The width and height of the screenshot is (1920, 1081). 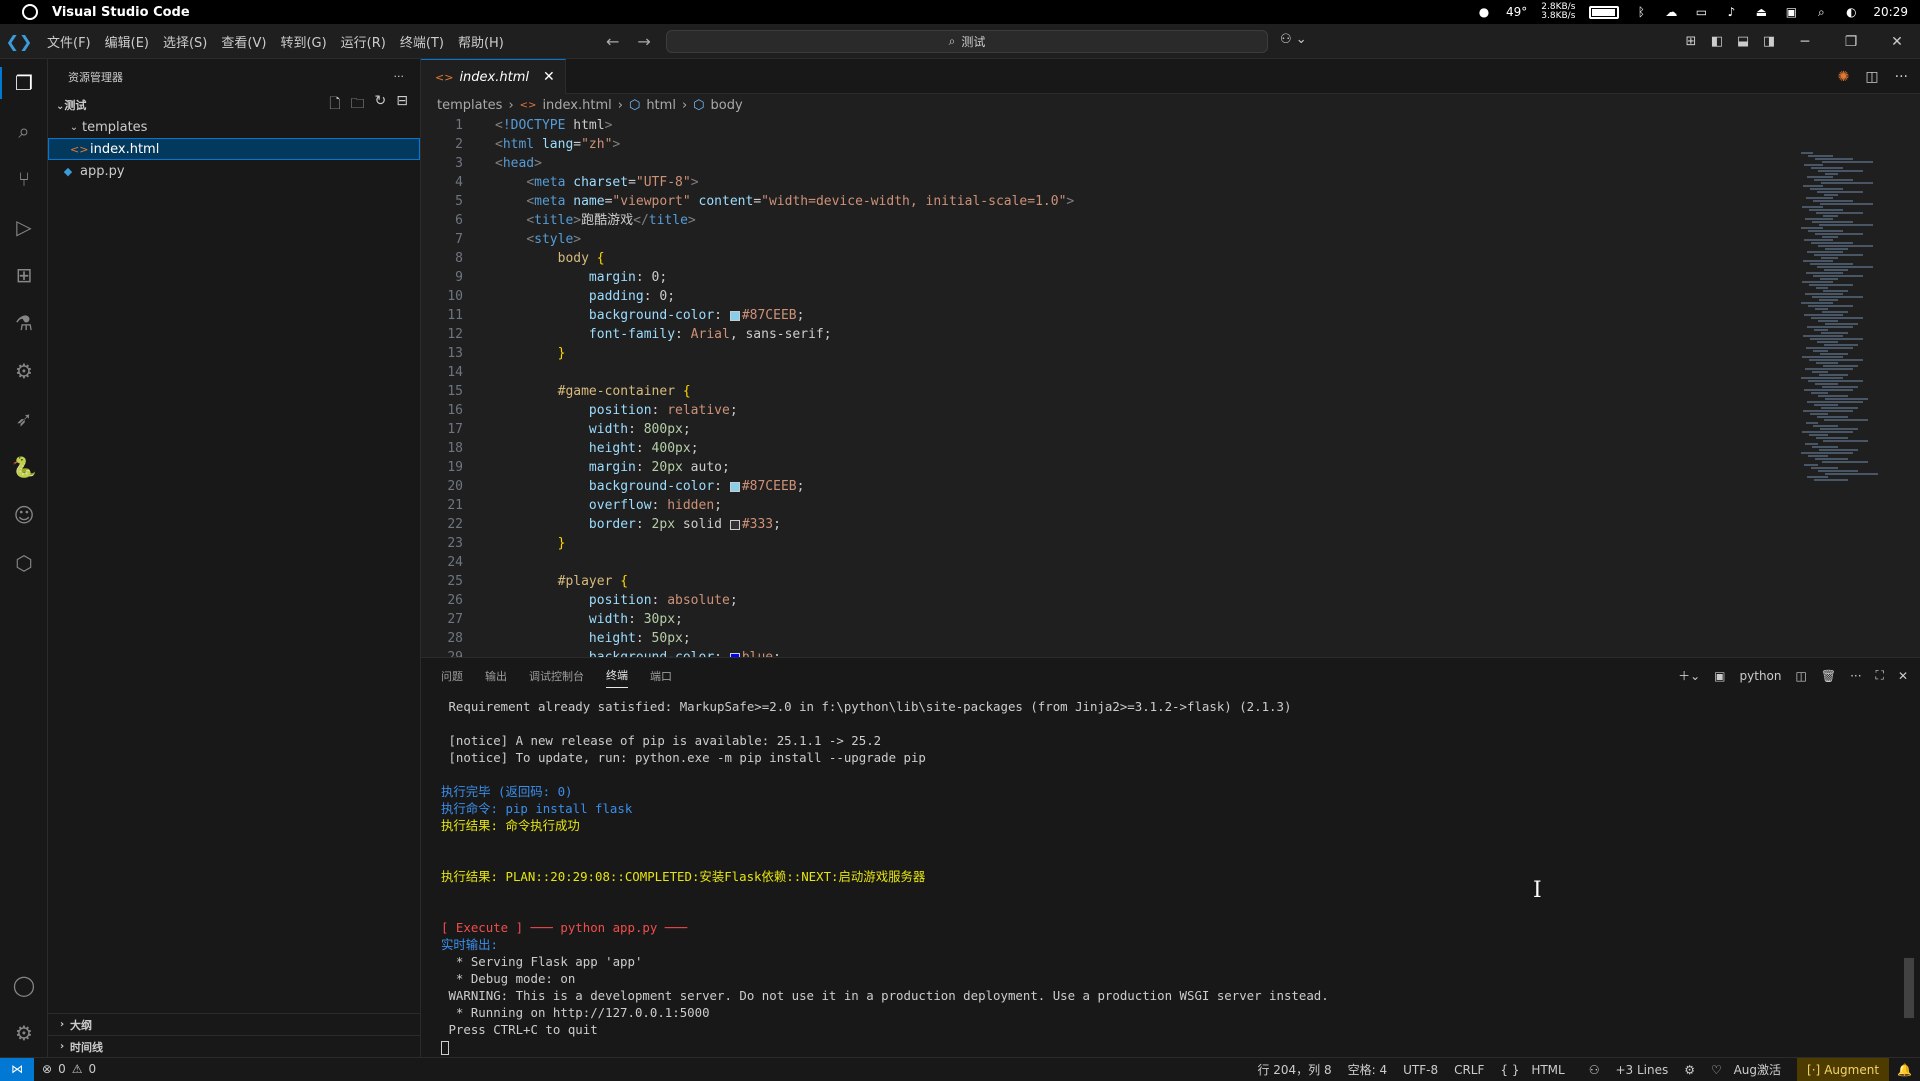 What do you see at coordinates (556, 676) in the screenshot?
I see `tab-debug-console: 调试控制台` at bounding box center [556, 676].